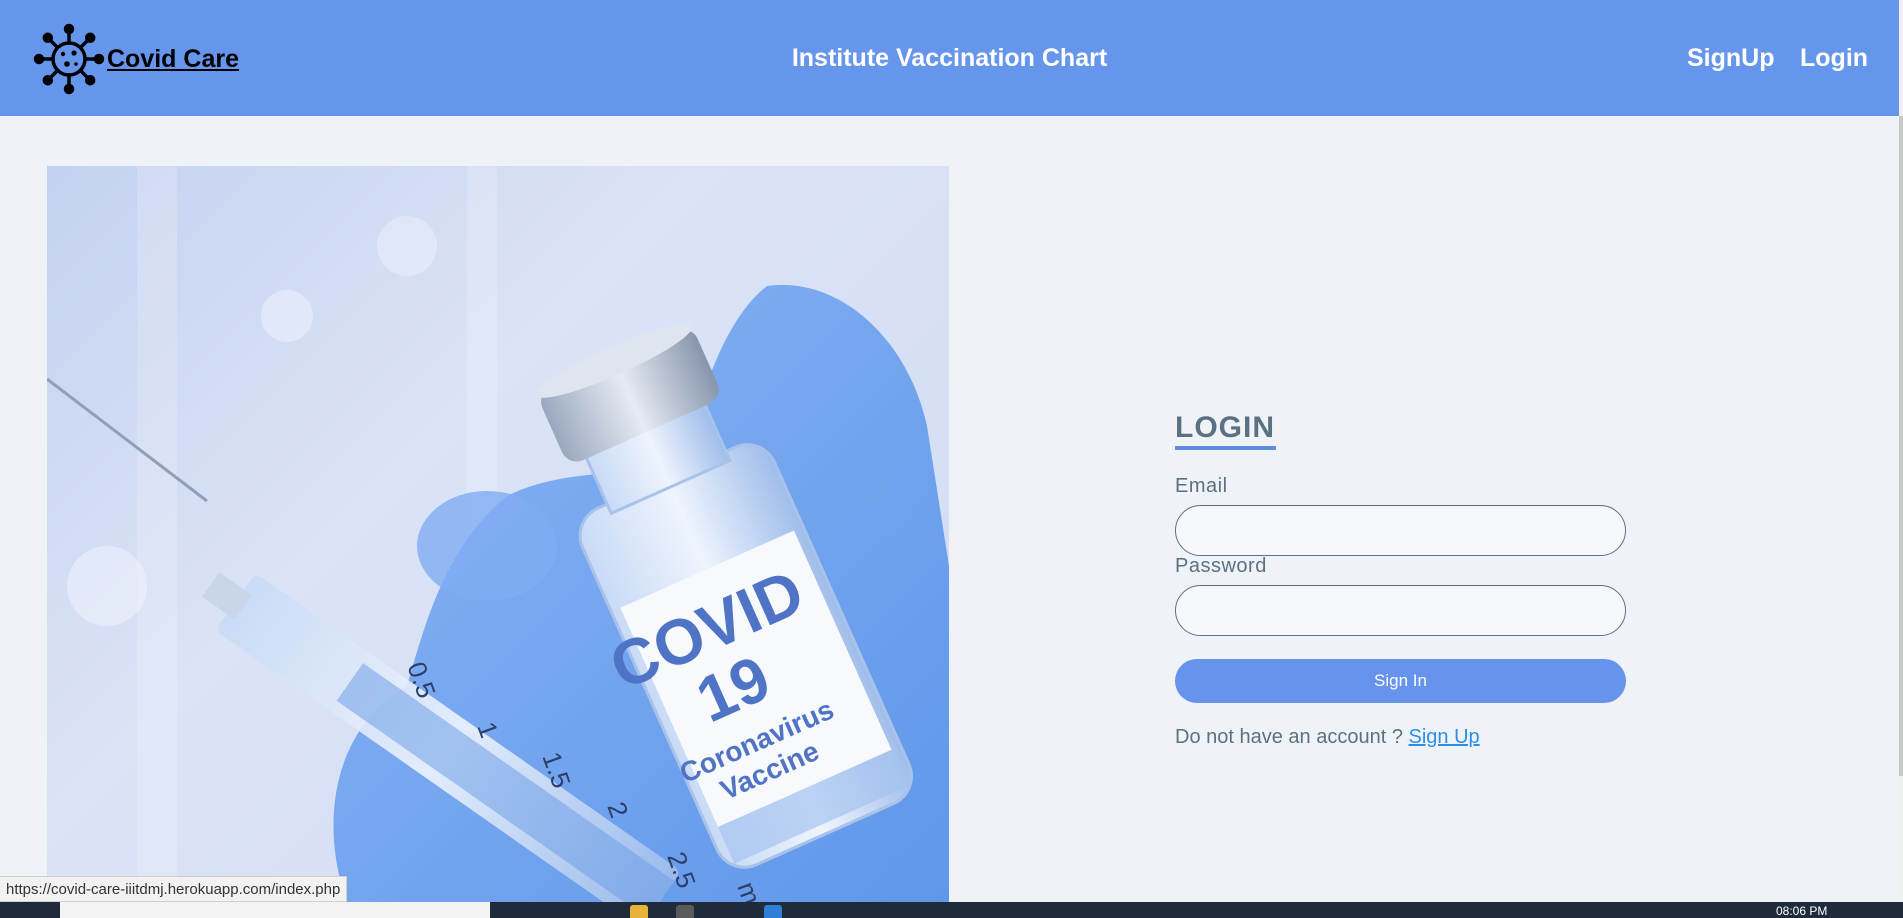  What do you see at coordinates (1201, 486) in the screenshot?
I see `email-label: Email` at bounding box center [1201, 486].